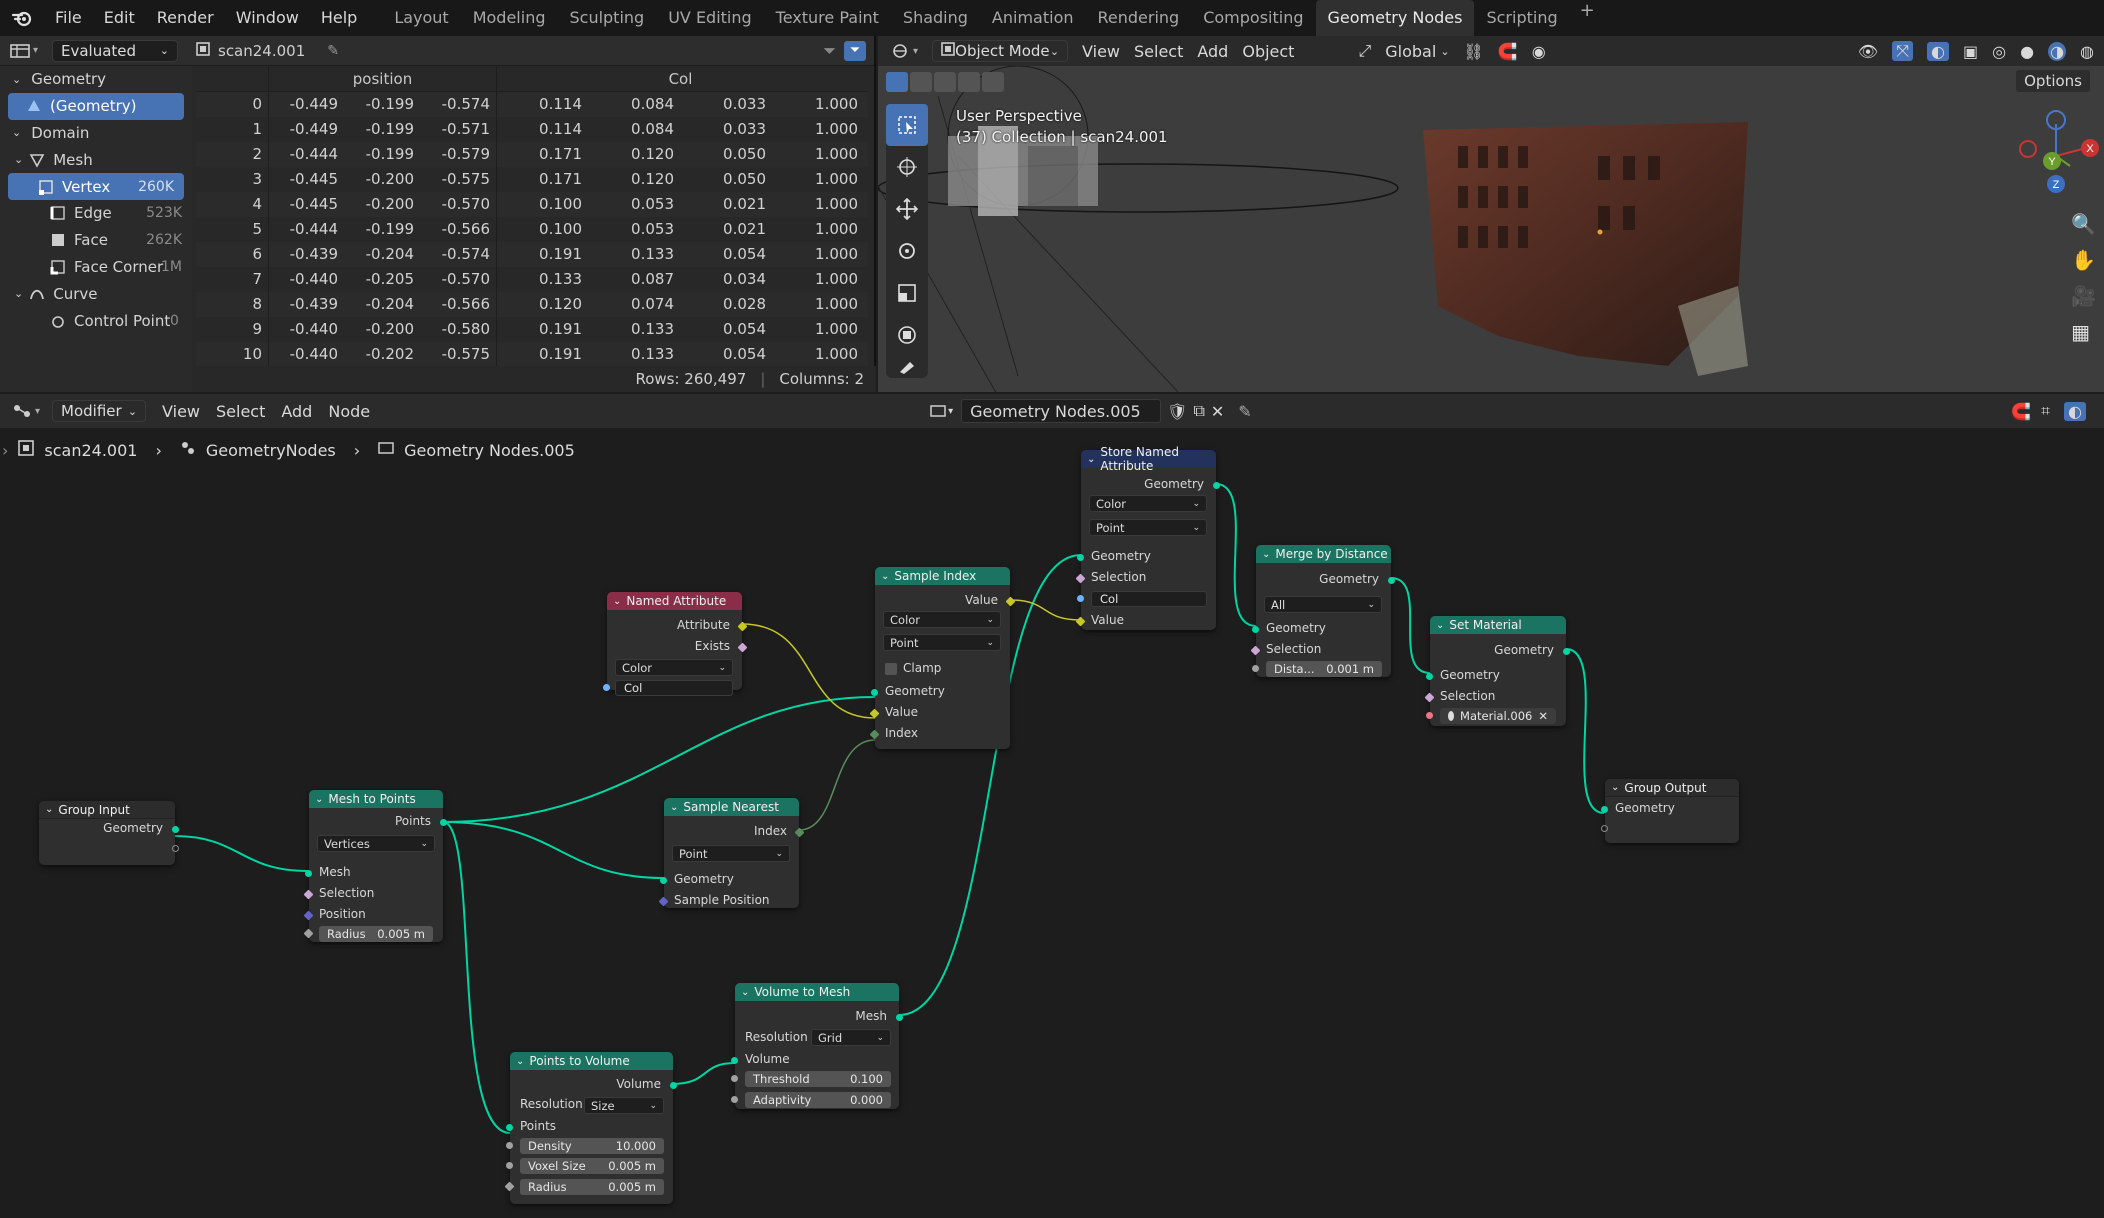 The image size is (2104, 1218). What do you see at coordinates (731, 807) in the screenshot?
I see `node-header: ⌄ Sample Nearest` at bounding box center [731, 807].